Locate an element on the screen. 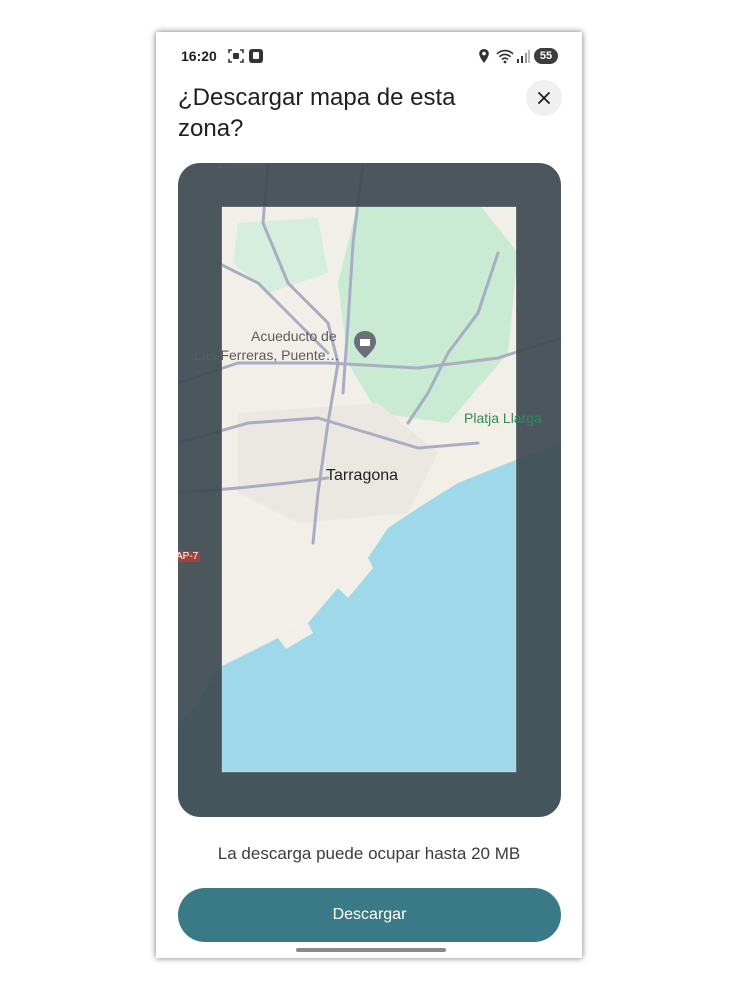 Image resolution: width=740 pixels, height=1000 pixels. map-label-beach: Platja Llarga is located at coordinates (503, 418).